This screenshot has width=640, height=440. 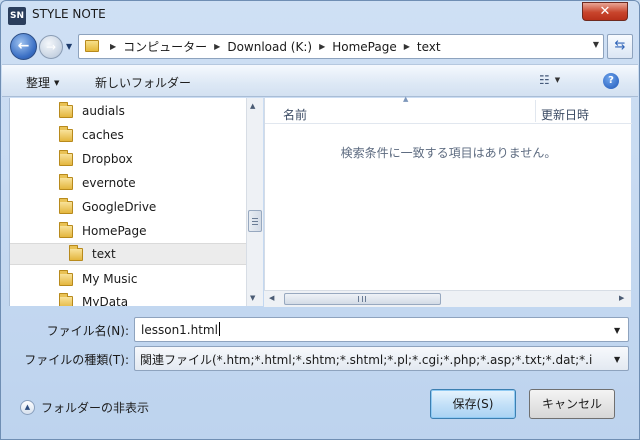 I want to click on tree-item-homepage: HomePage, so click(x=128, y=231).